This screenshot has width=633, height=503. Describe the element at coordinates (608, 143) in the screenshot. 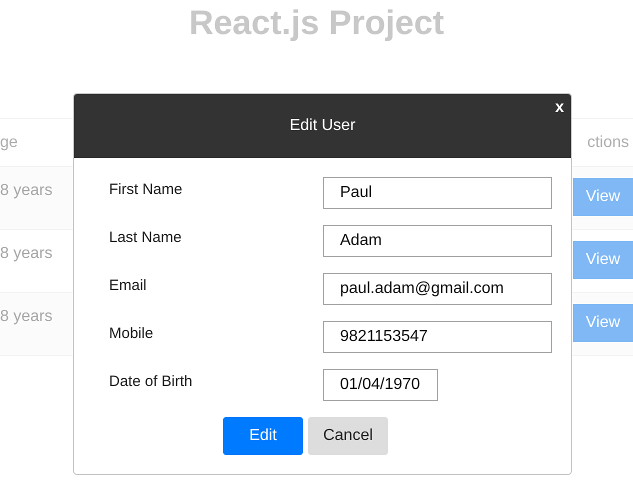

I see `column-header: ctions` at that location.